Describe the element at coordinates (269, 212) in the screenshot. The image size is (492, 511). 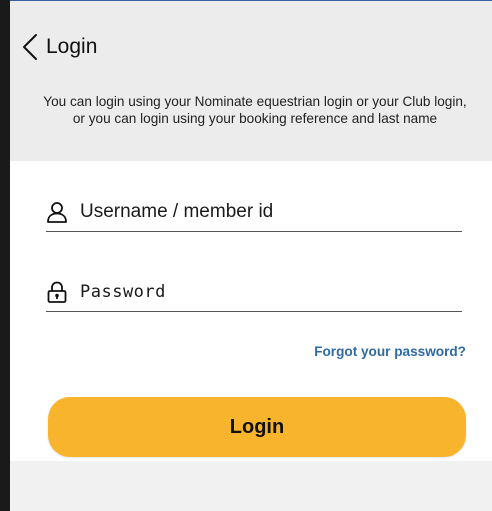
I see `username-input` at that location.